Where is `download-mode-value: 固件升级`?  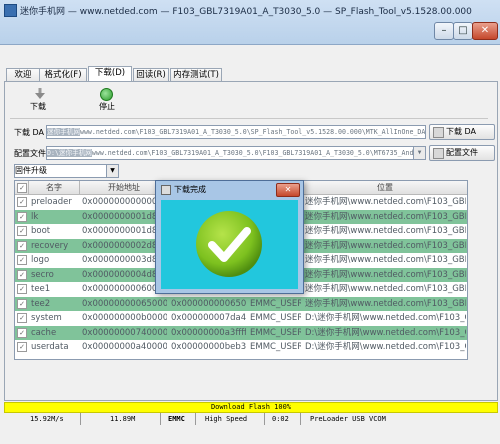
download-mode-value: 固件升级 is located at coordinates (31, 170).